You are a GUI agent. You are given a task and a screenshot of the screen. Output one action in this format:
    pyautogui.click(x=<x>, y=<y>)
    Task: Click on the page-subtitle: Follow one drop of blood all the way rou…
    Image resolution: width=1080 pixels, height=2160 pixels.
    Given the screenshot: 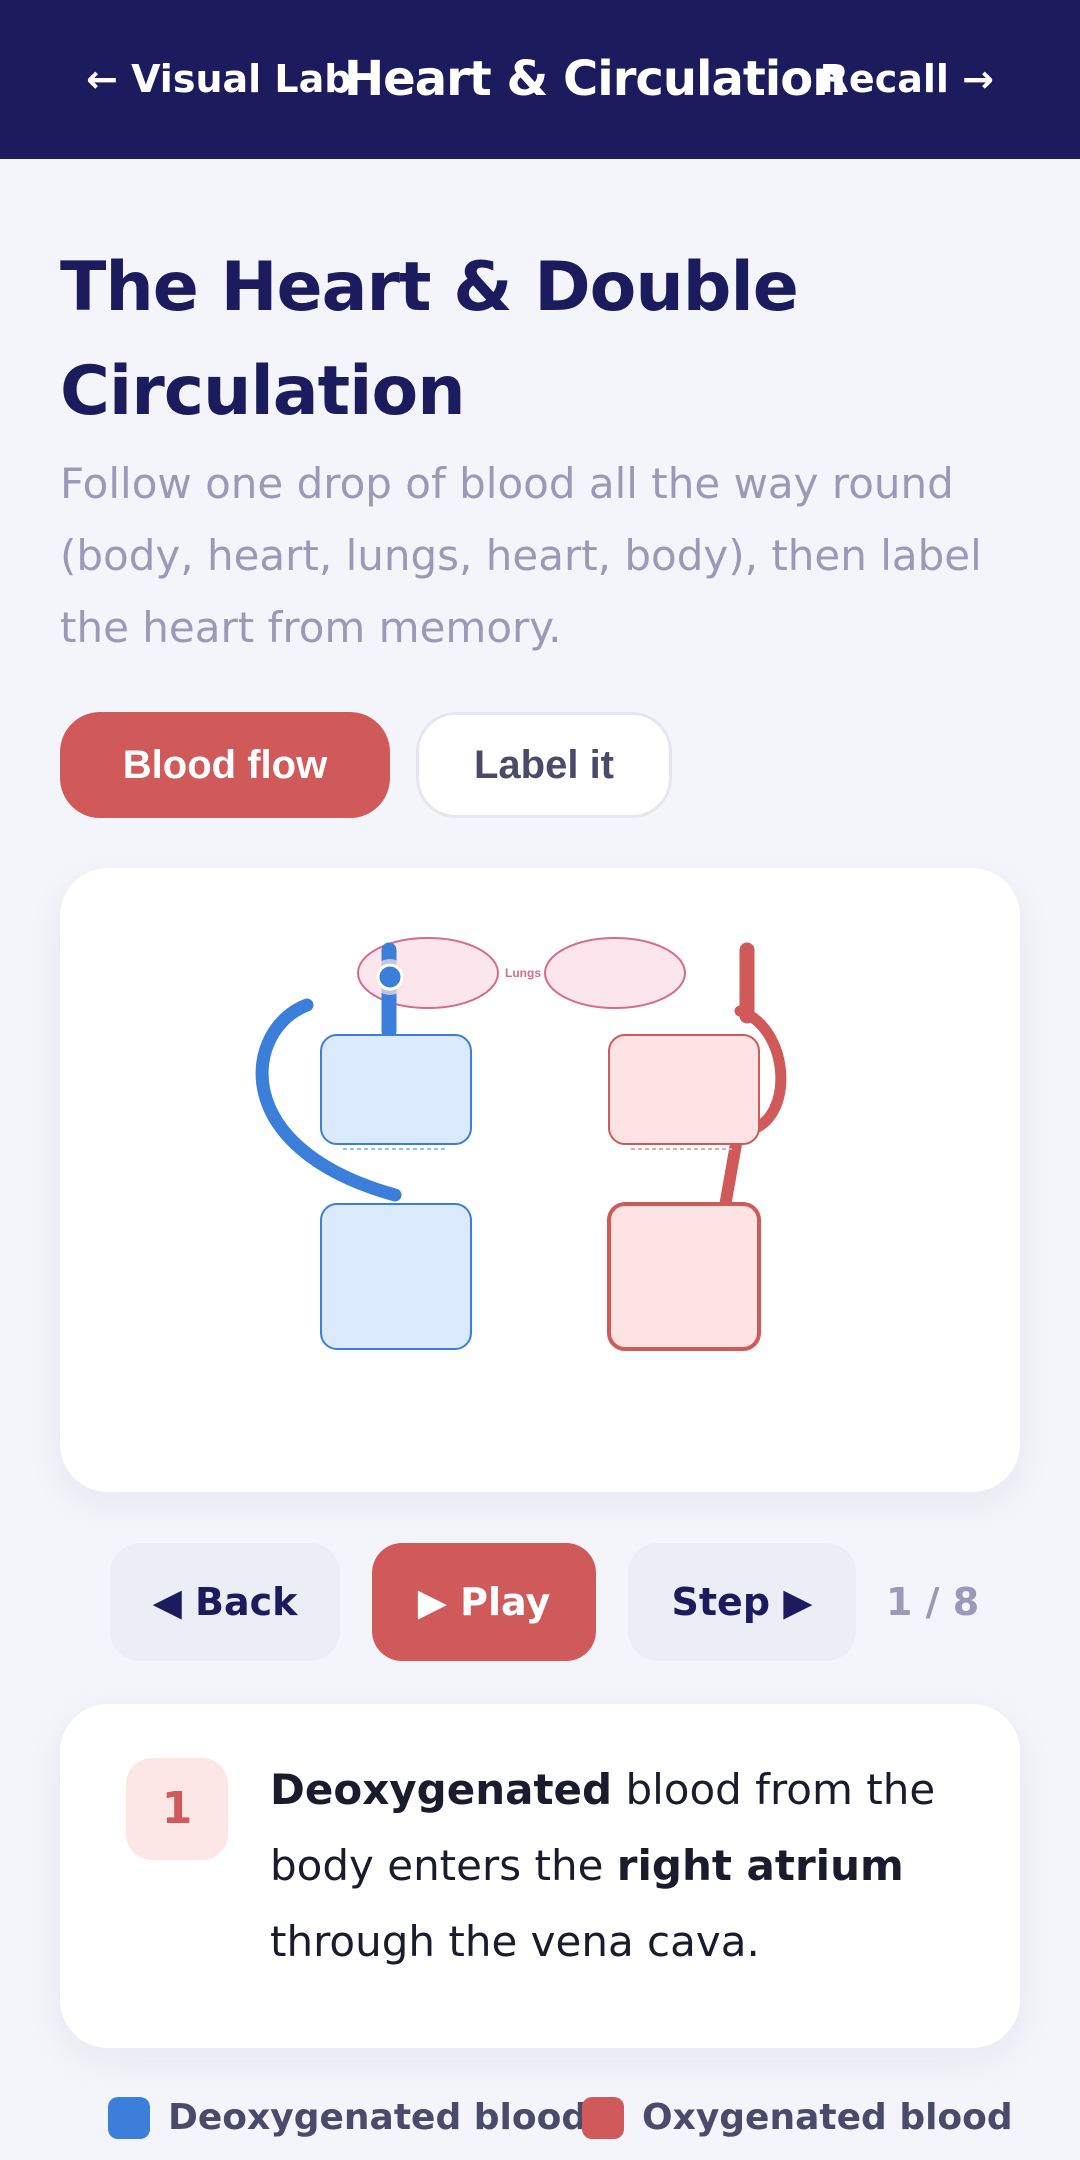 What is the action you would take?
    pyautogui.click(x=521, y=555)
    